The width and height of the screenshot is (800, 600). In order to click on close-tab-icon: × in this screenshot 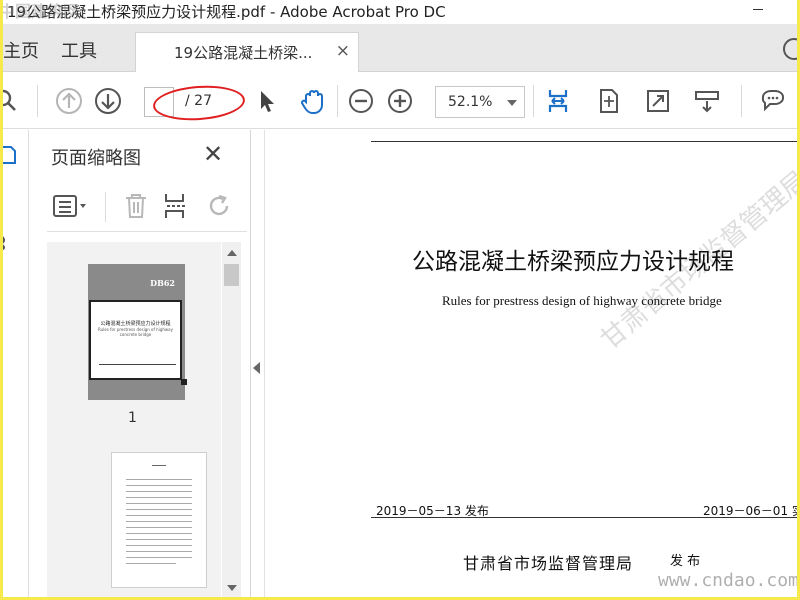, I will do `click(343, 51)`.